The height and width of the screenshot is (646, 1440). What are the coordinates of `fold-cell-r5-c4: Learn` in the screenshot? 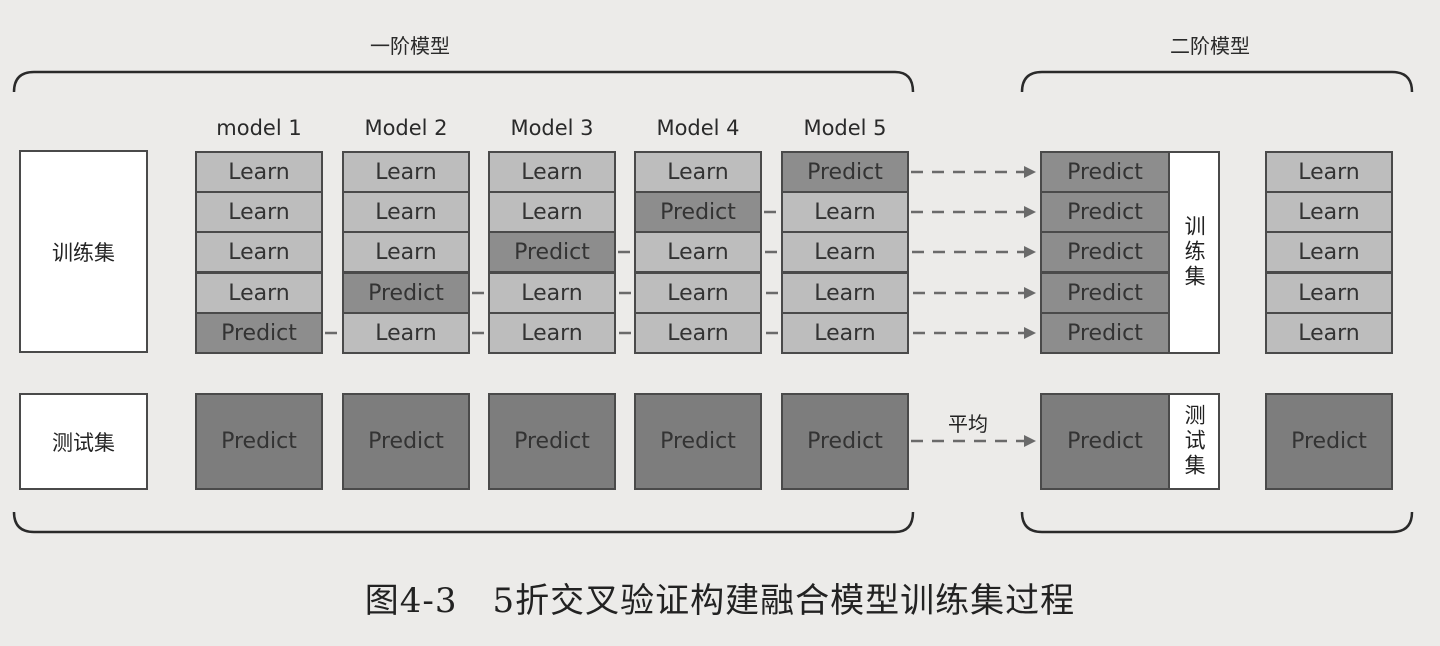 It's located at (698, 333).